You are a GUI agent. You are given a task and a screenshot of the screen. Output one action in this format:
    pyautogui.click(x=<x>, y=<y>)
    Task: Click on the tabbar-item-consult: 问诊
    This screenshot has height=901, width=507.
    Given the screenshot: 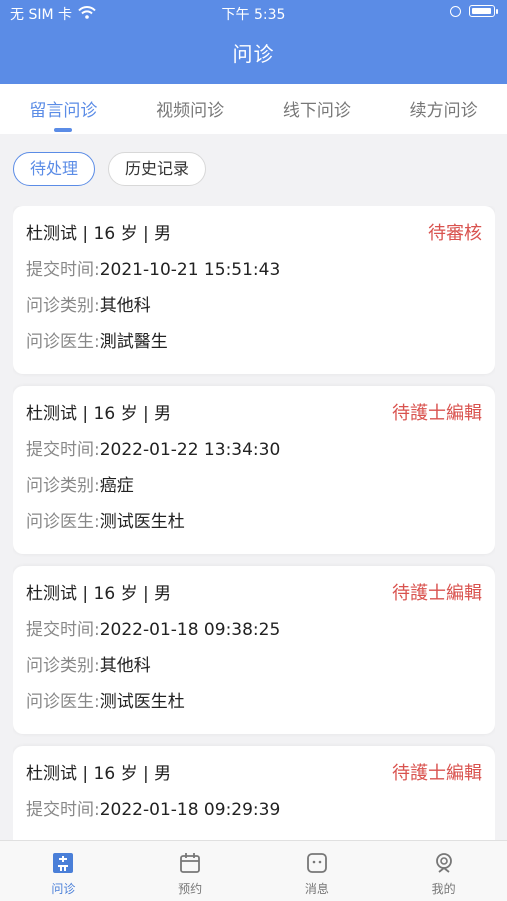 What is the action you would take?
    pyautogui.click(x=63, y=871)
    